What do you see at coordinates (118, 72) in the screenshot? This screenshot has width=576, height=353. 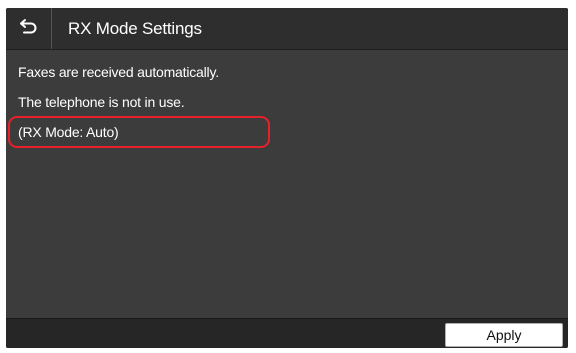 I see `message-line-receive: Faxes are received automatically.` at bounding box center [118, 72].